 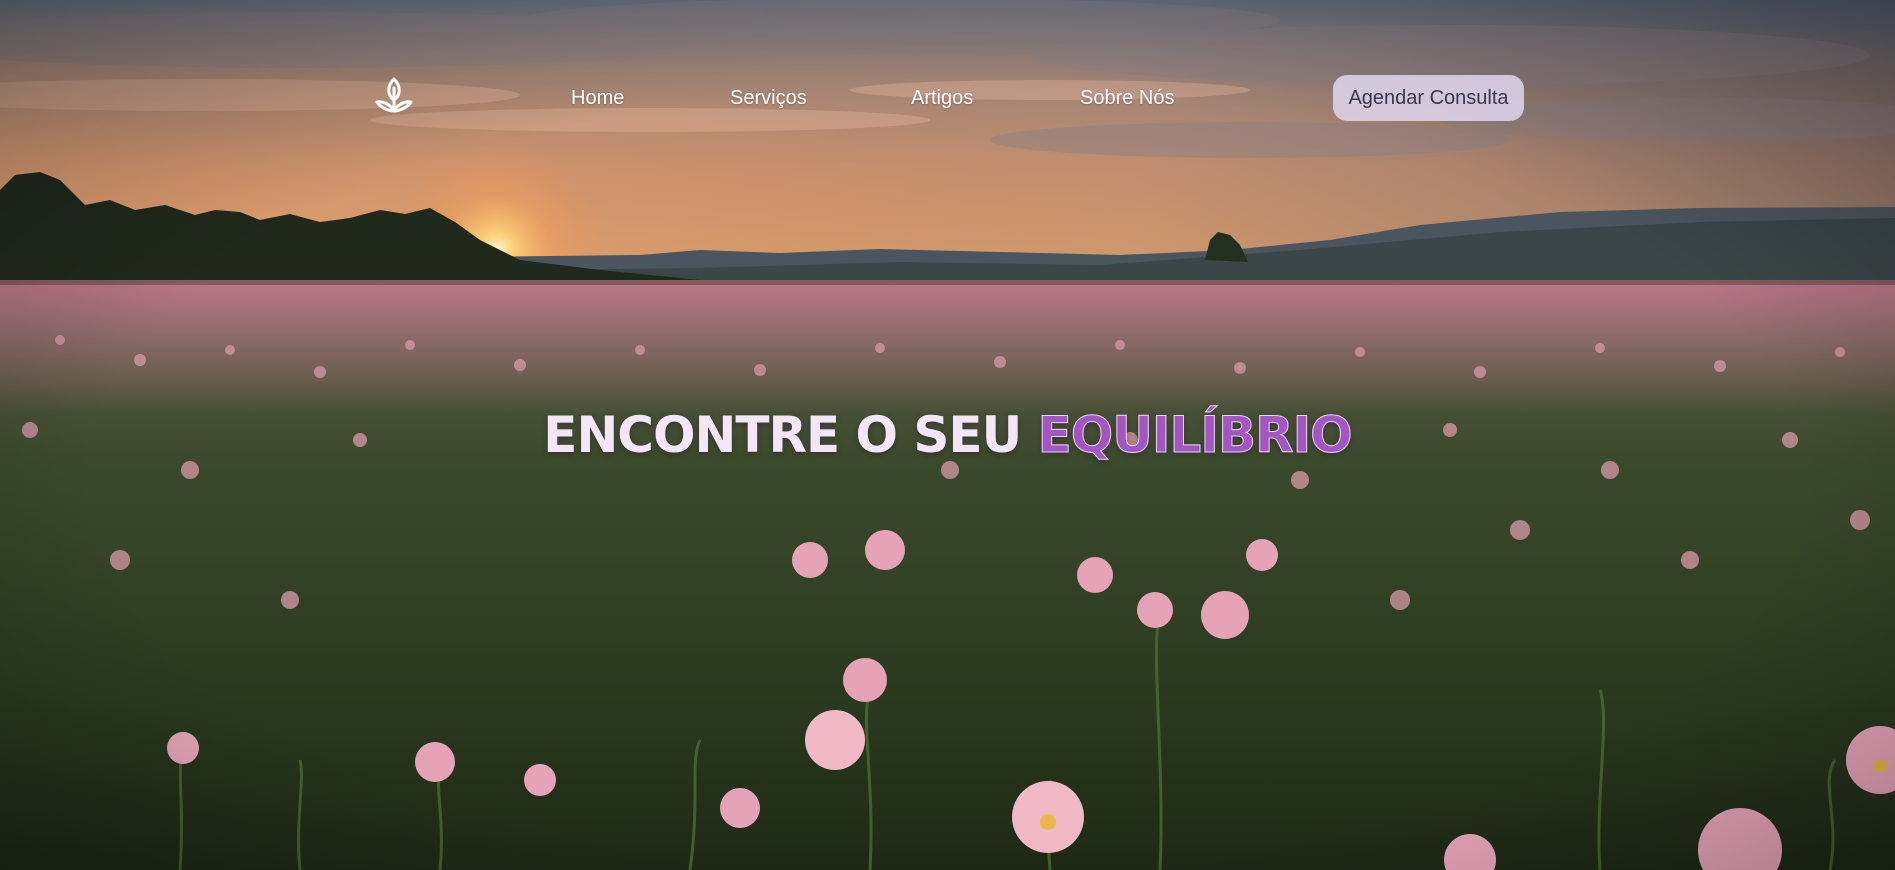 What do you see at coordinates (1195, 435) in the screenshot?
I see `headline-accent-text: EQUILÍBRIO` at bounding box center [1195, 435].